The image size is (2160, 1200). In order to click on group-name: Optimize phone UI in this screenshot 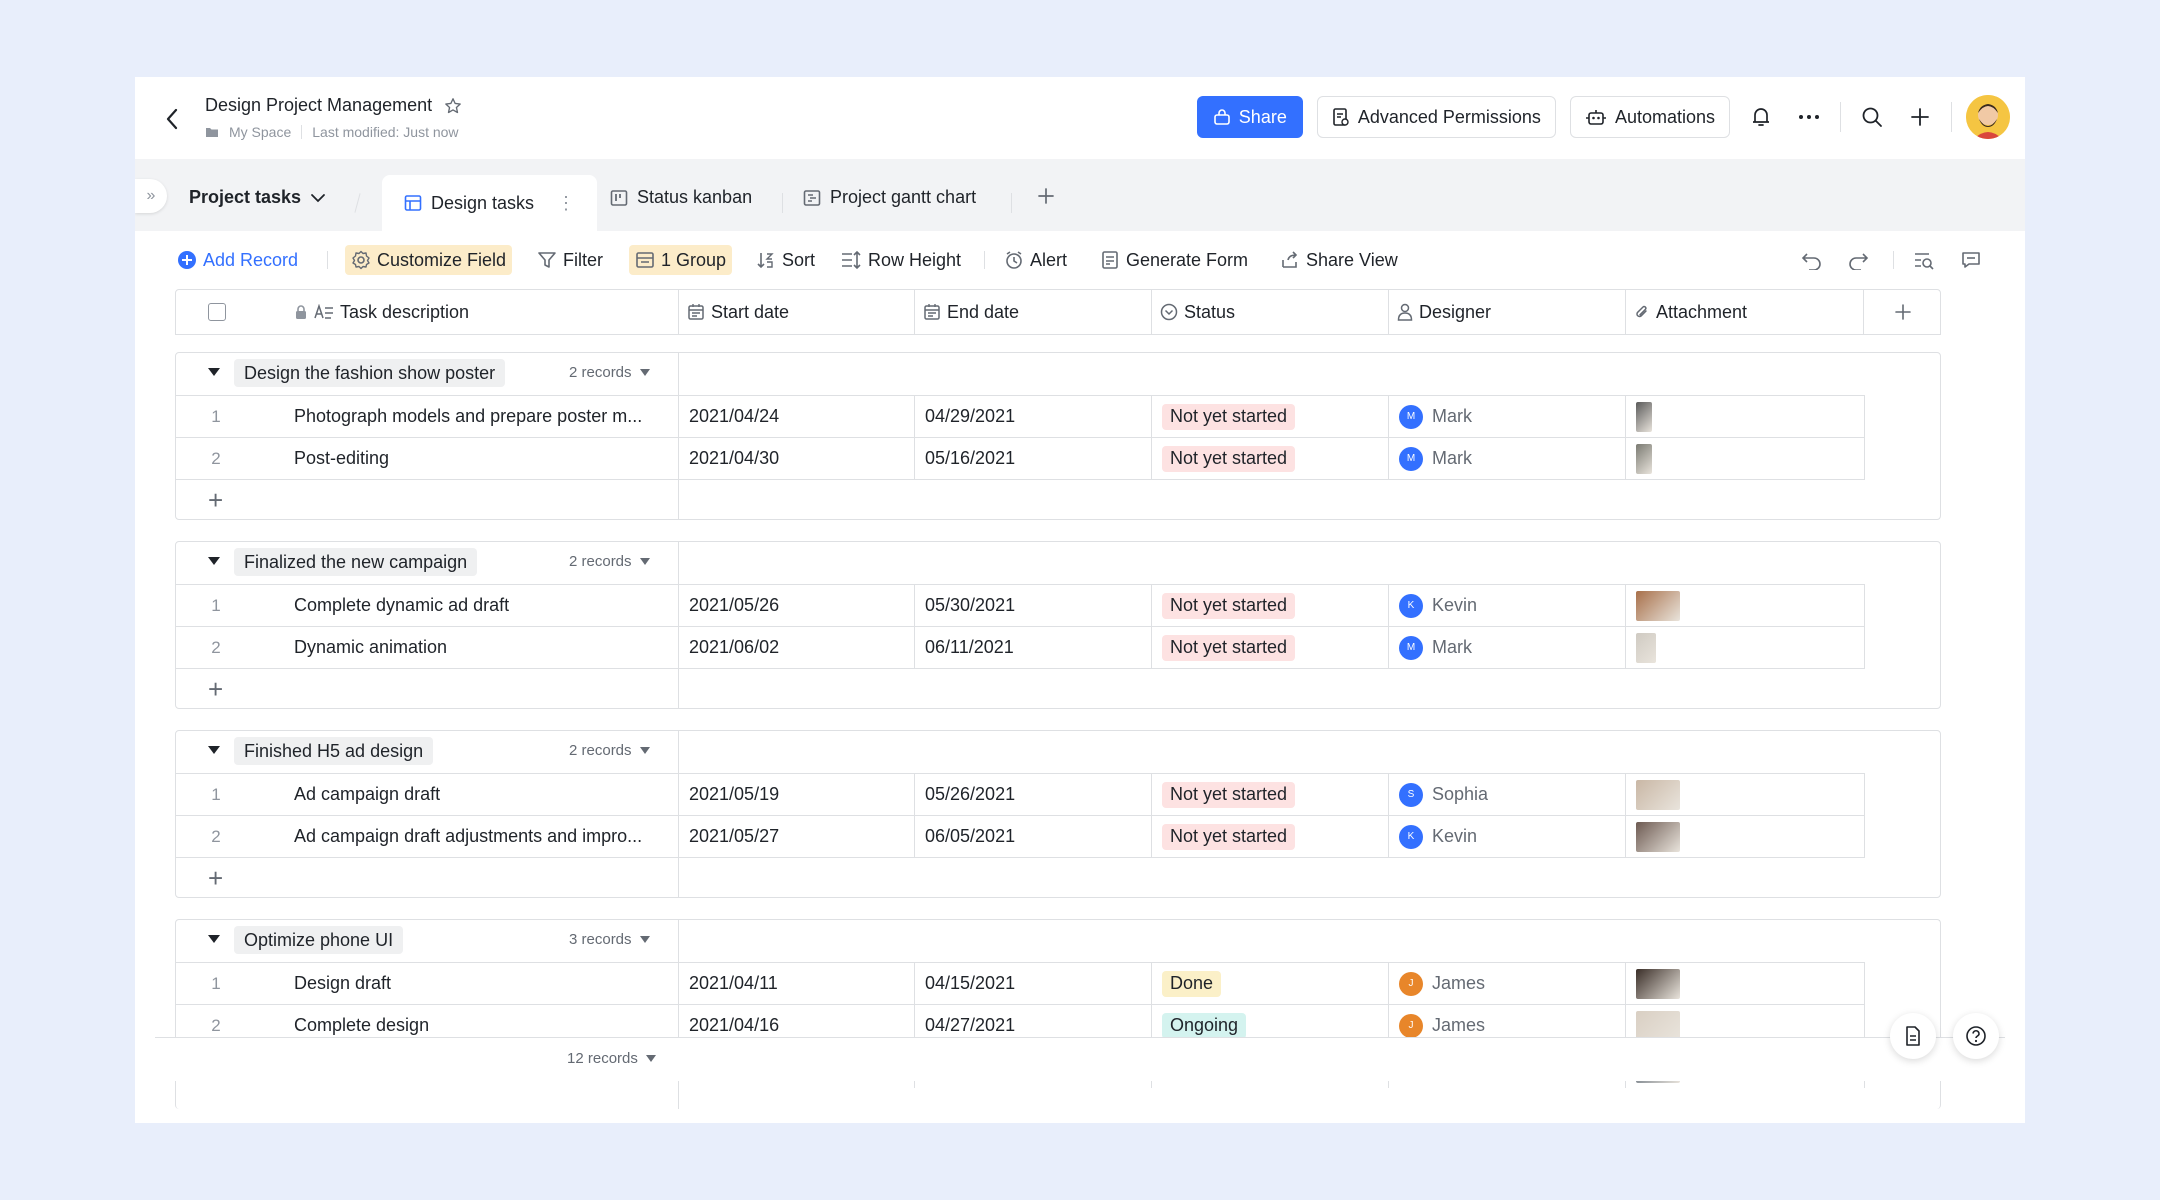, I will do `click(319, 940)`.